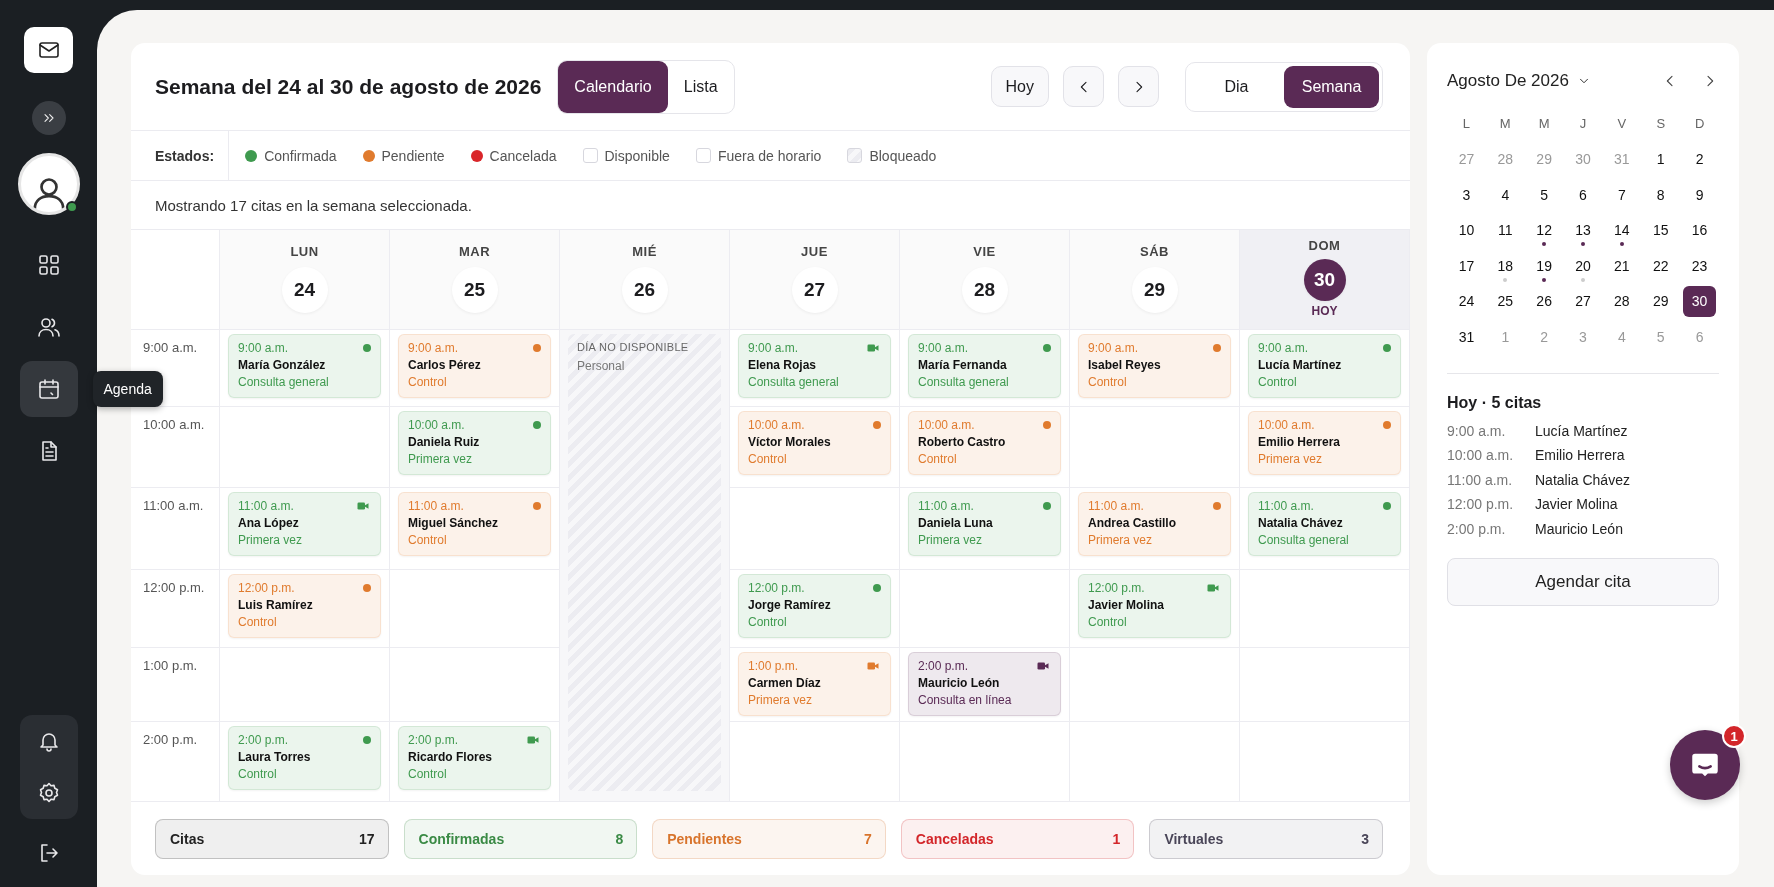 The width and height of the screenshot is (1774, 887). I want to click on appointment-card: 9:00 a.m. Isabel Reyes Control, so click(1154, 366).